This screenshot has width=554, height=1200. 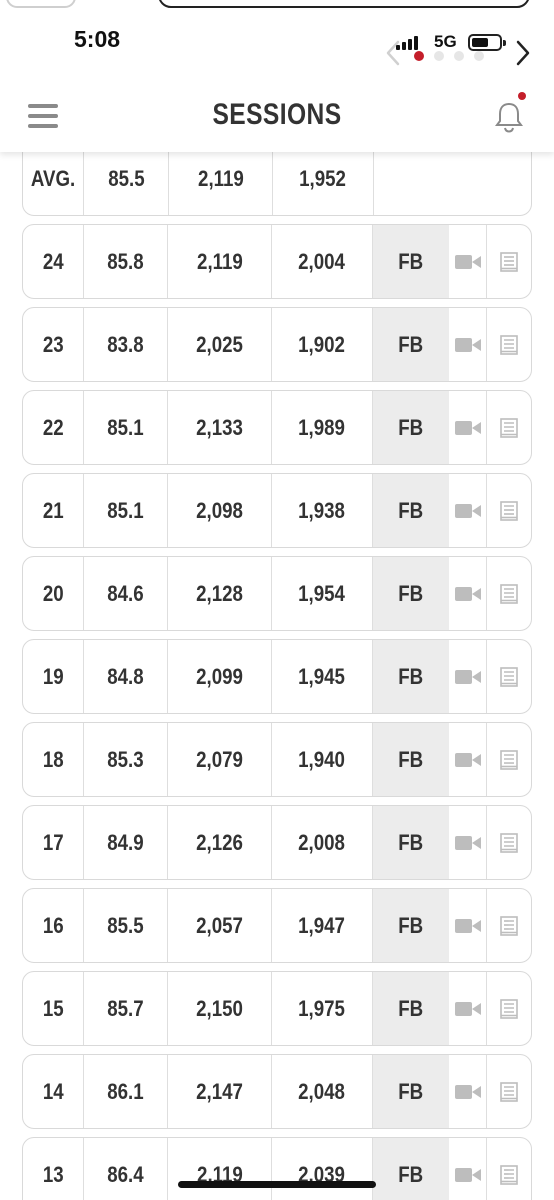 I want to click on session-row: 24 85.8 2,119 2,004 FB, so click(x=277, y=261).